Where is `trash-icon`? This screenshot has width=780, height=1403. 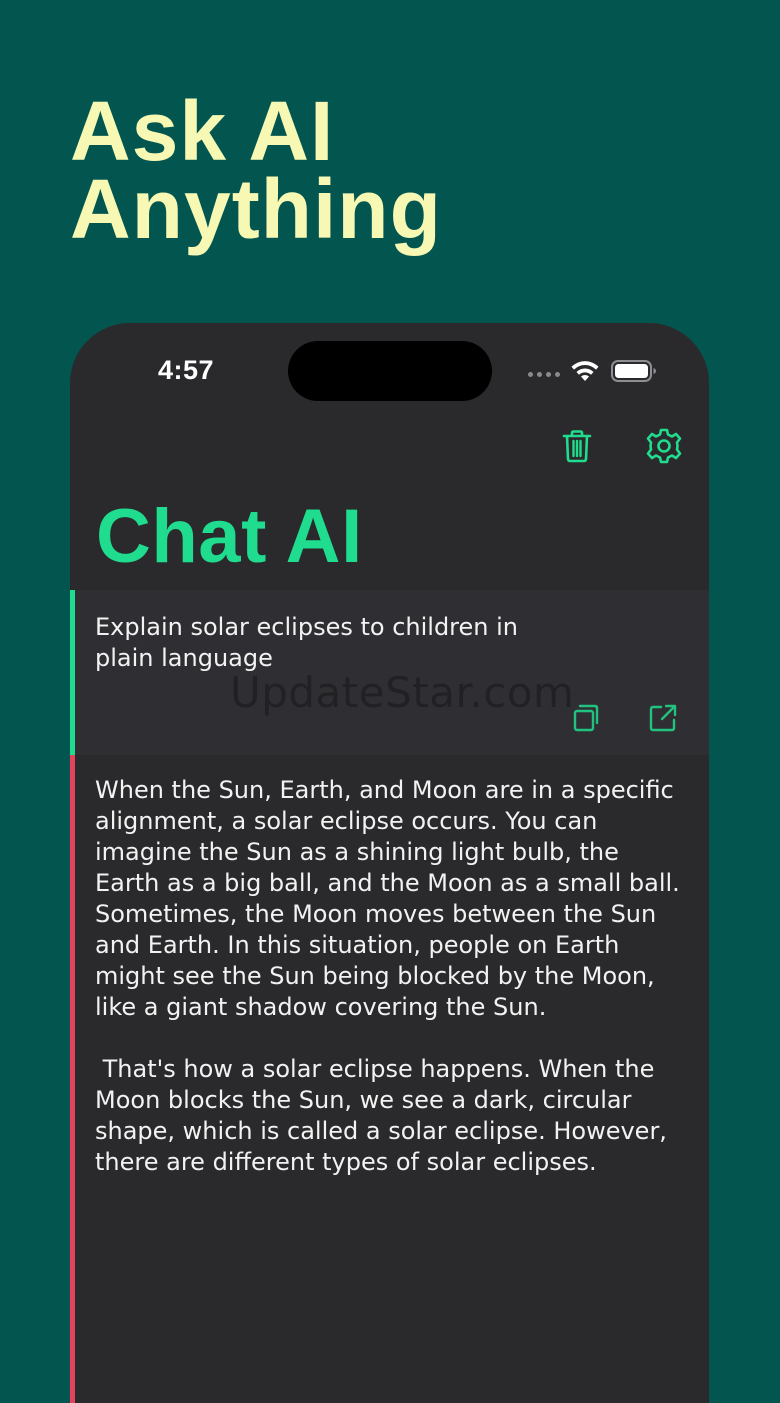
trash-icon is located at coordinates (577, 446).